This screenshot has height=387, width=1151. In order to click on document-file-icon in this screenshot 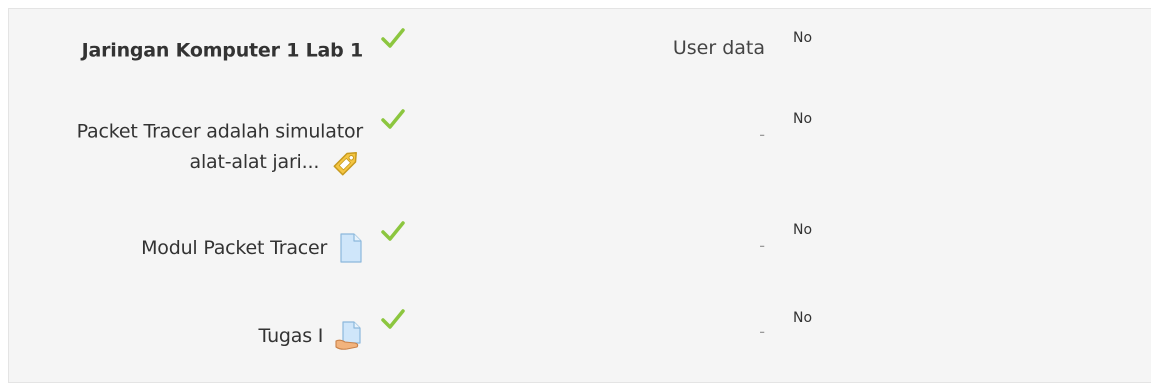, I will do `click(351, 248)`.